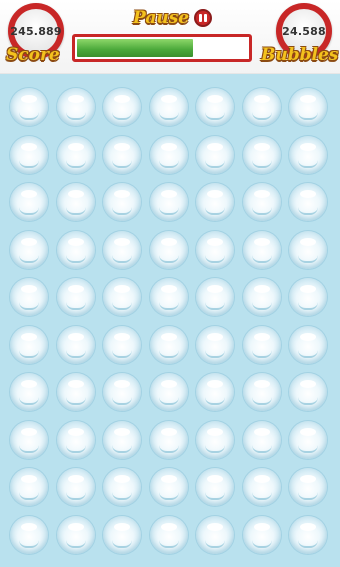 This screenshot has width=340, height=567. I want to click on score-value: 245.889, so click(36, 31).